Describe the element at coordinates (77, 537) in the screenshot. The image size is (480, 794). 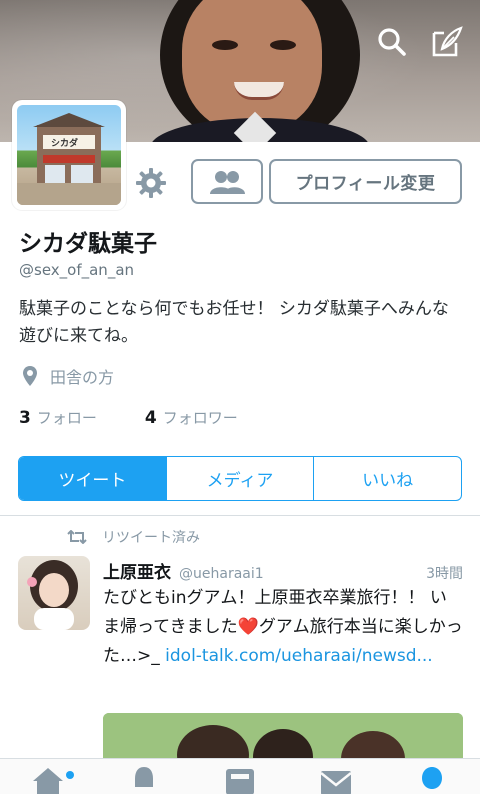
I see `retweet-icon` at that location.